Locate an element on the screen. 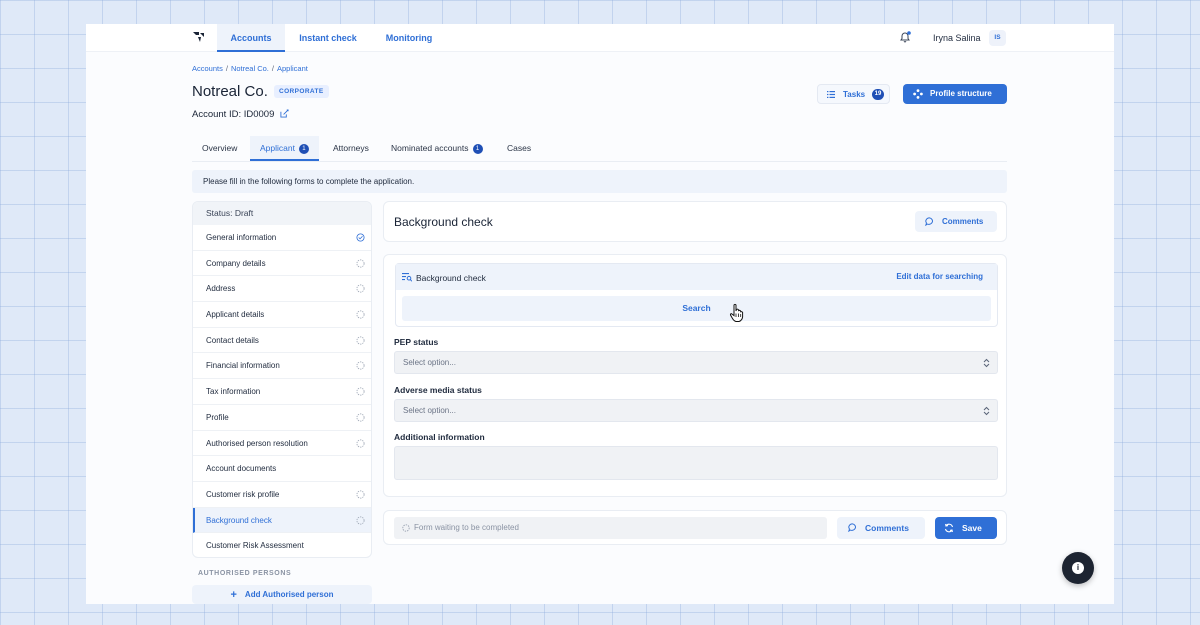 Image resolution: width=1200 pixels, height=625 pixels. tab-cases-label: Cases is located at coordinates (519, 148).